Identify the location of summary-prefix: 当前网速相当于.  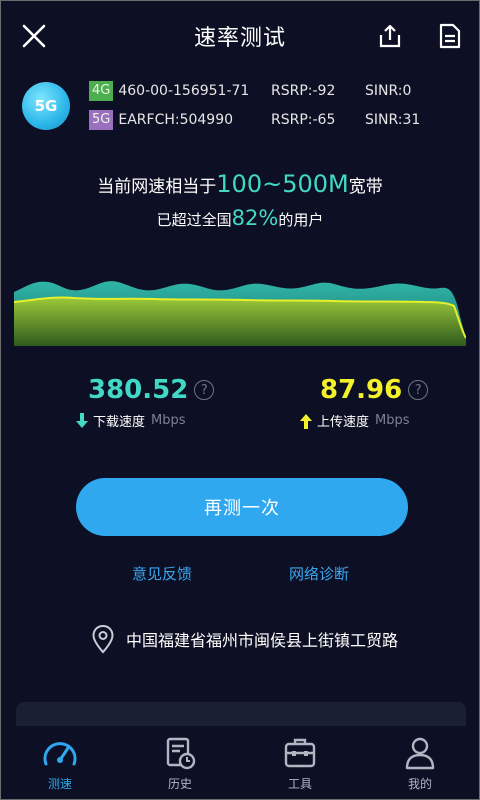
(157, 187).